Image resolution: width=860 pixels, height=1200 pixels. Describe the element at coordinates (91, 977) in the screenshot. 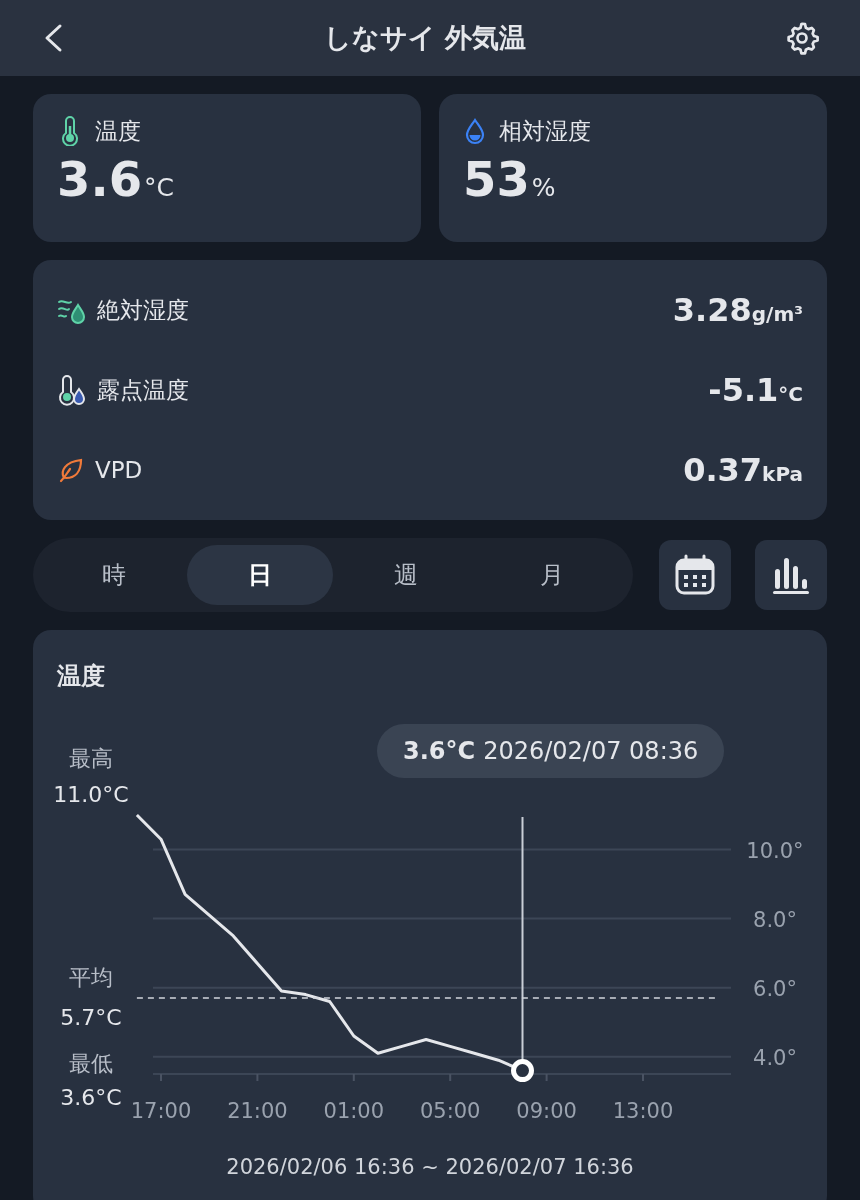

I see `stat-label: 平均` at that location.